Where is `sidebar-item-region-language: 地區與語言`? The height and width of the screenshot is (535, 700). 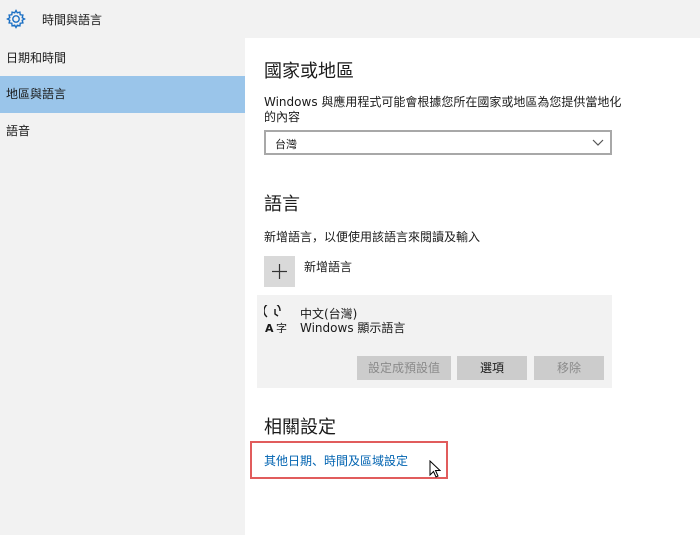 sidebar-item-region-language: 地區與語言 is located at coordinates (122, 94).